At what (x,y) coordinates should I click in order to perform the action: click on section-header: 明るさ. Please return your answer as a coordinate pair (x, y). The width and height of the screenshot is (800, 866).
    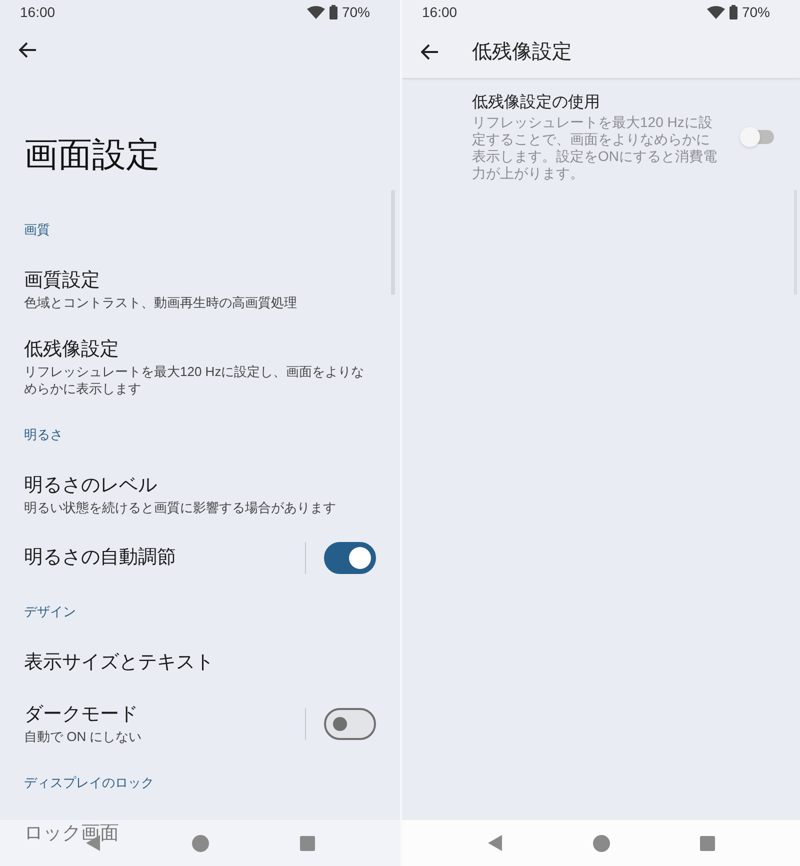
    Looking at the image, I should click on (43, 435).